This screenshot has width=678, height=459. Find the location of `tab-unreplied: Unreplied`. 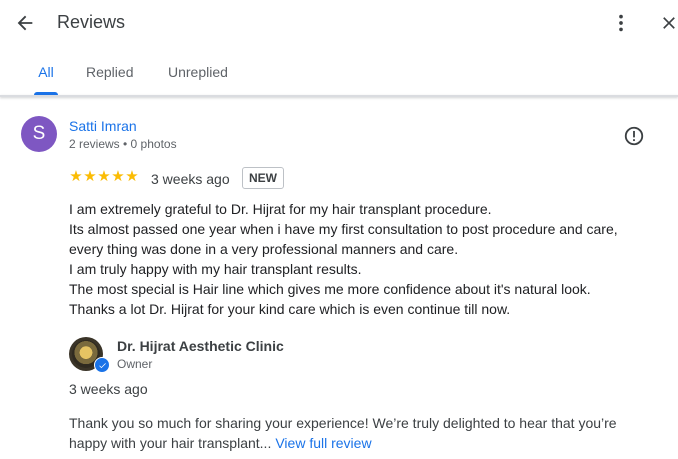

tab-unreplied: Unreplied is located at coordinates (198, 73).